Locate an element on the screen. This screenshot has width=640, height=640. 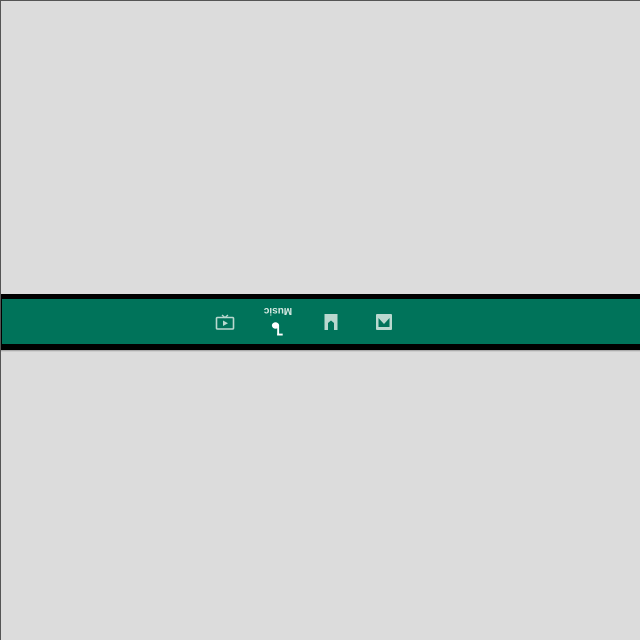
nav-item-music-label: Music is located at coordinates (278, 310).